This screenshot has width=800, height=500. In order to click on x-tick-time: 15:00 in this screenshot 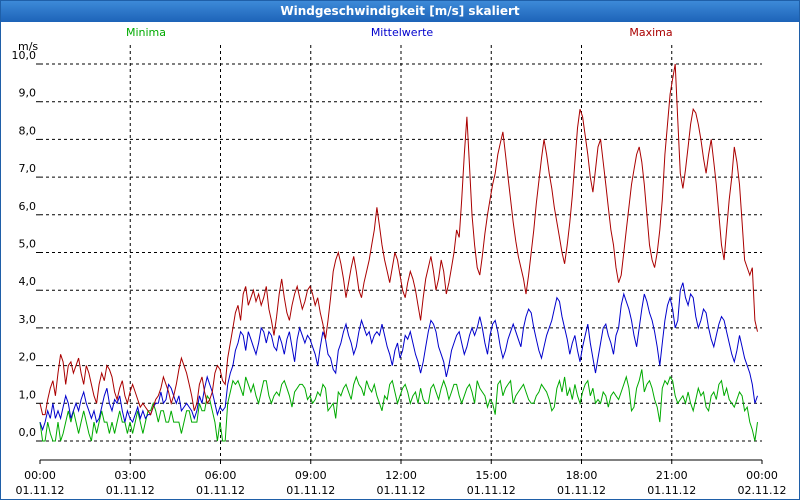, I will do `click(491, 475)`.